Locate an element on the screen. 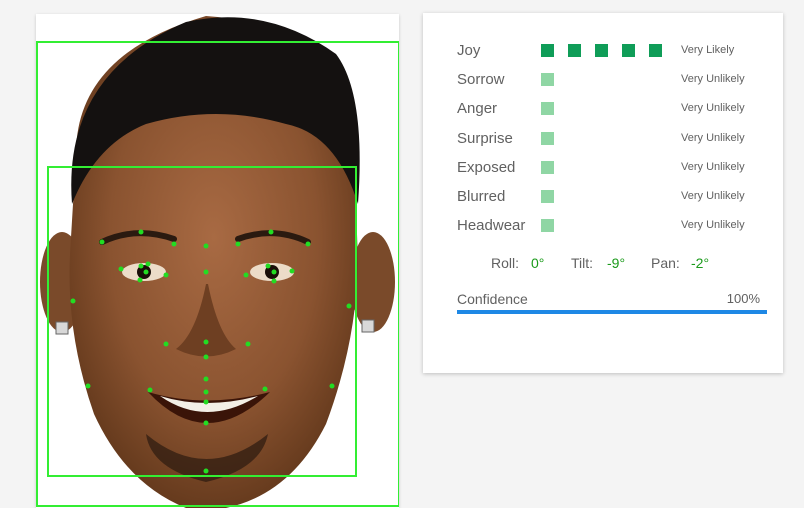  confidence-bar is located at coordinates (612, 312).